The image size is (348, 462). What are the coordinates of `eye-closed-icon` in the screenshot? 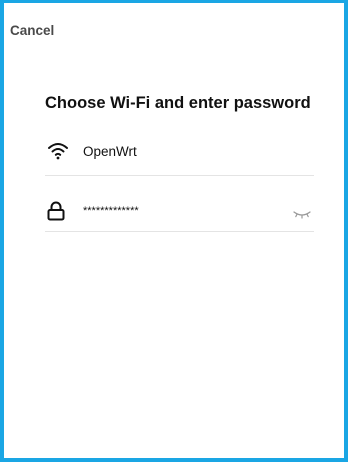 It's located at (302, 212).